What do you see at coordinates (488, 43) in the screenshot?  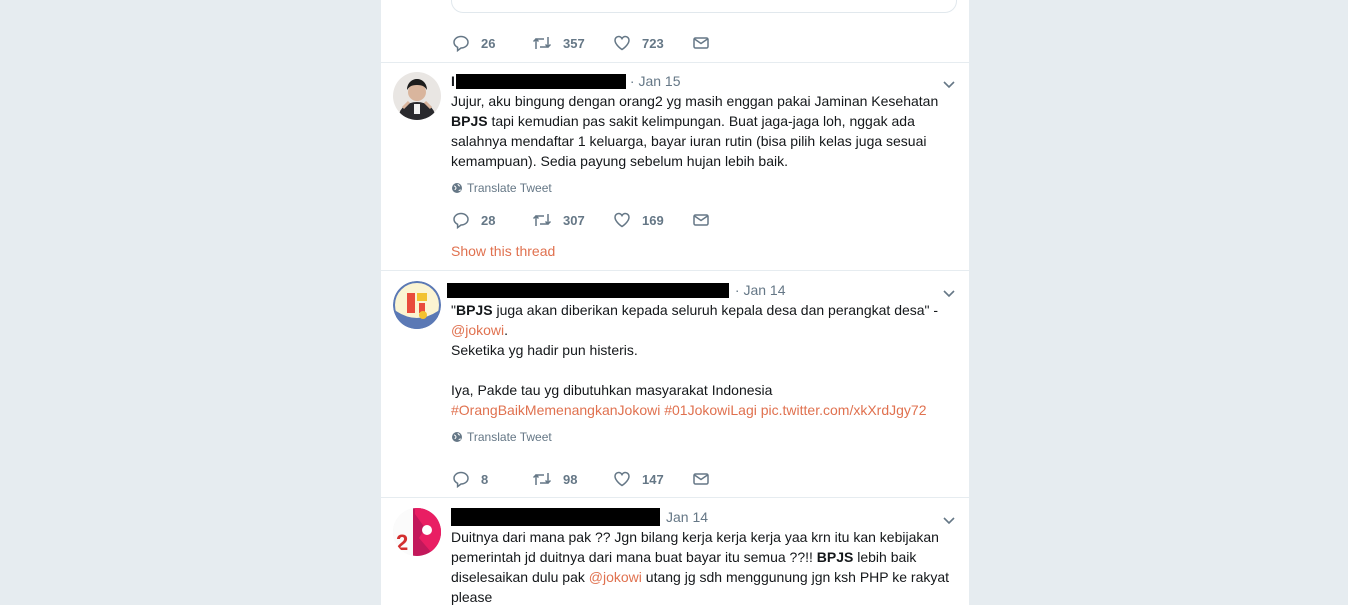 I see `reply-count: 26` at bounding box center [488, 43].